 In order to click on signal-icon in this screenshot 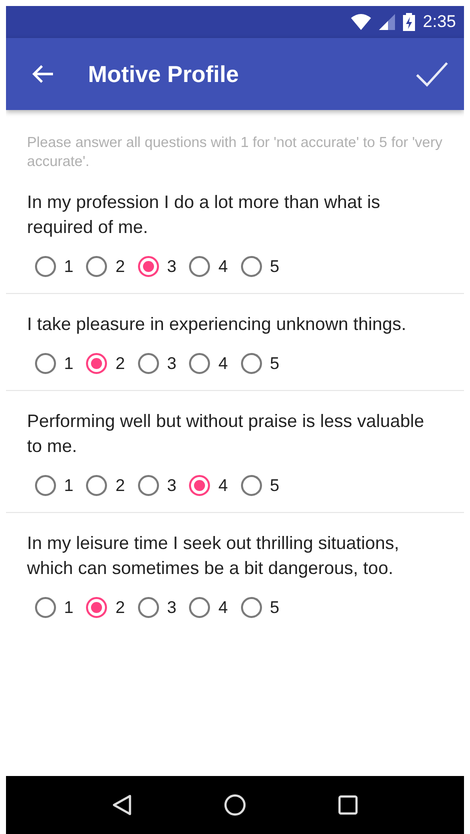, I will do `click(386, 22)`.